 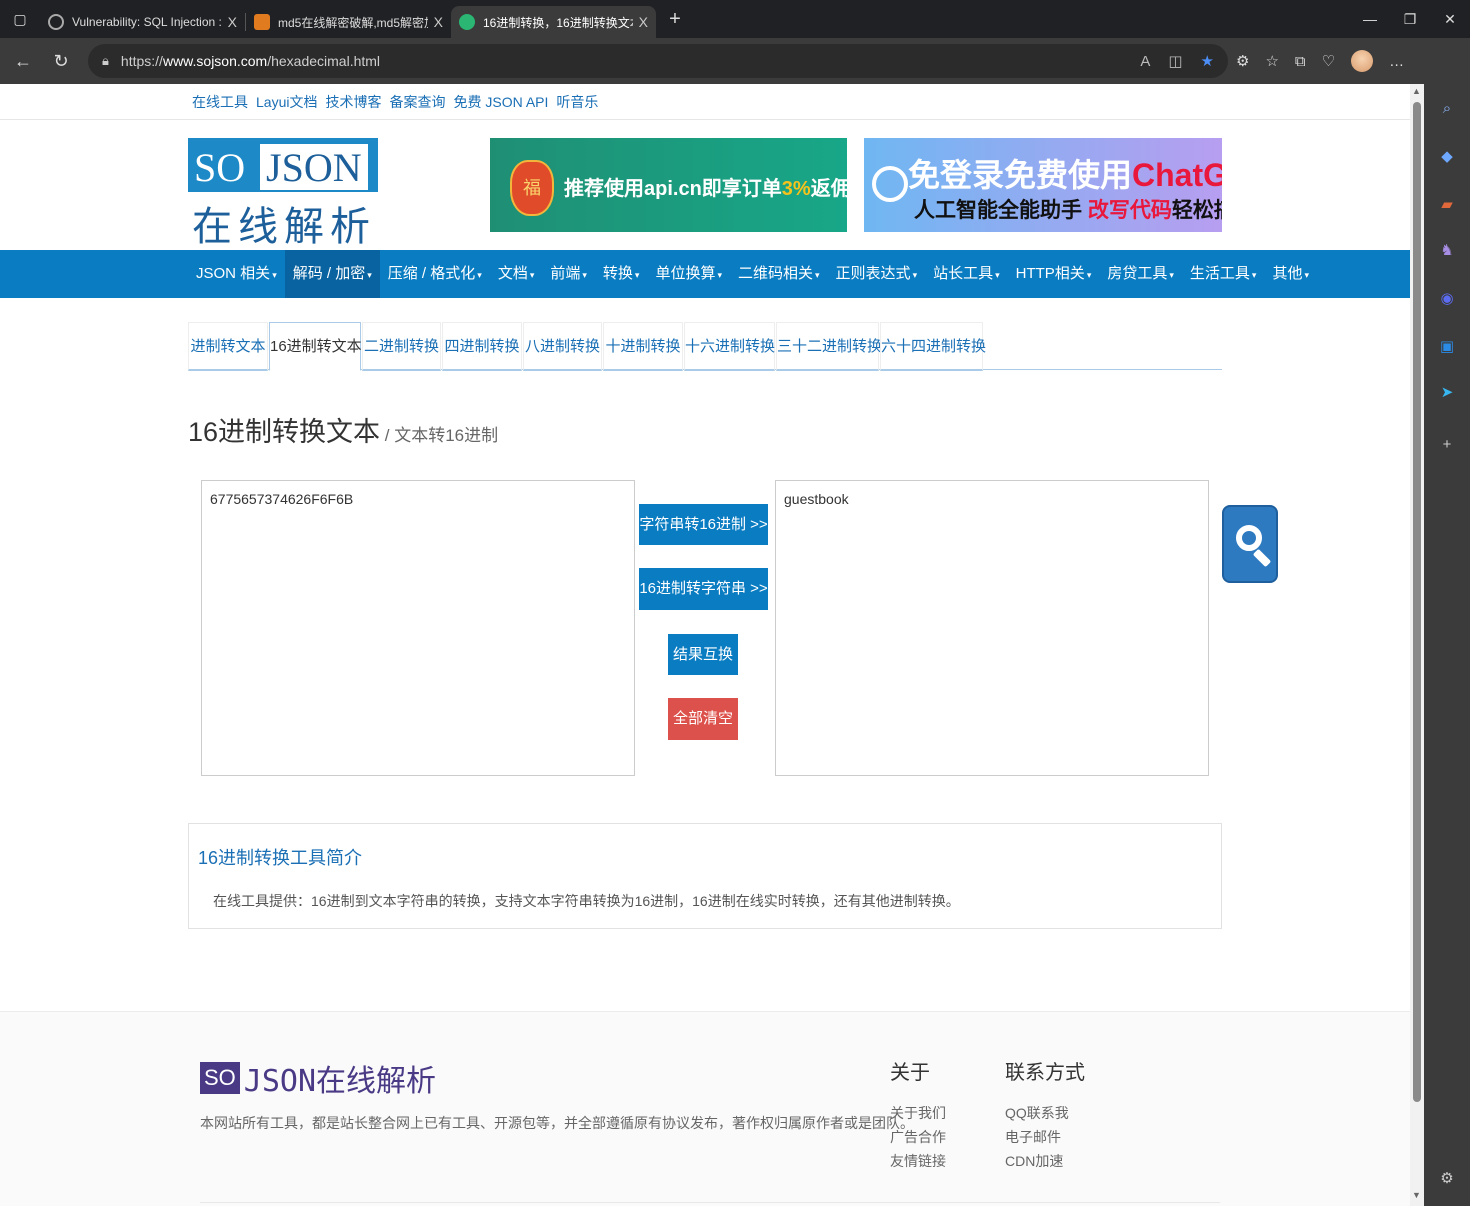 What do you see at coordinates (1447, 204) in the screenshot?
I see `tools-briefcase-icon: ▰` at bounding box center [1447, 204].